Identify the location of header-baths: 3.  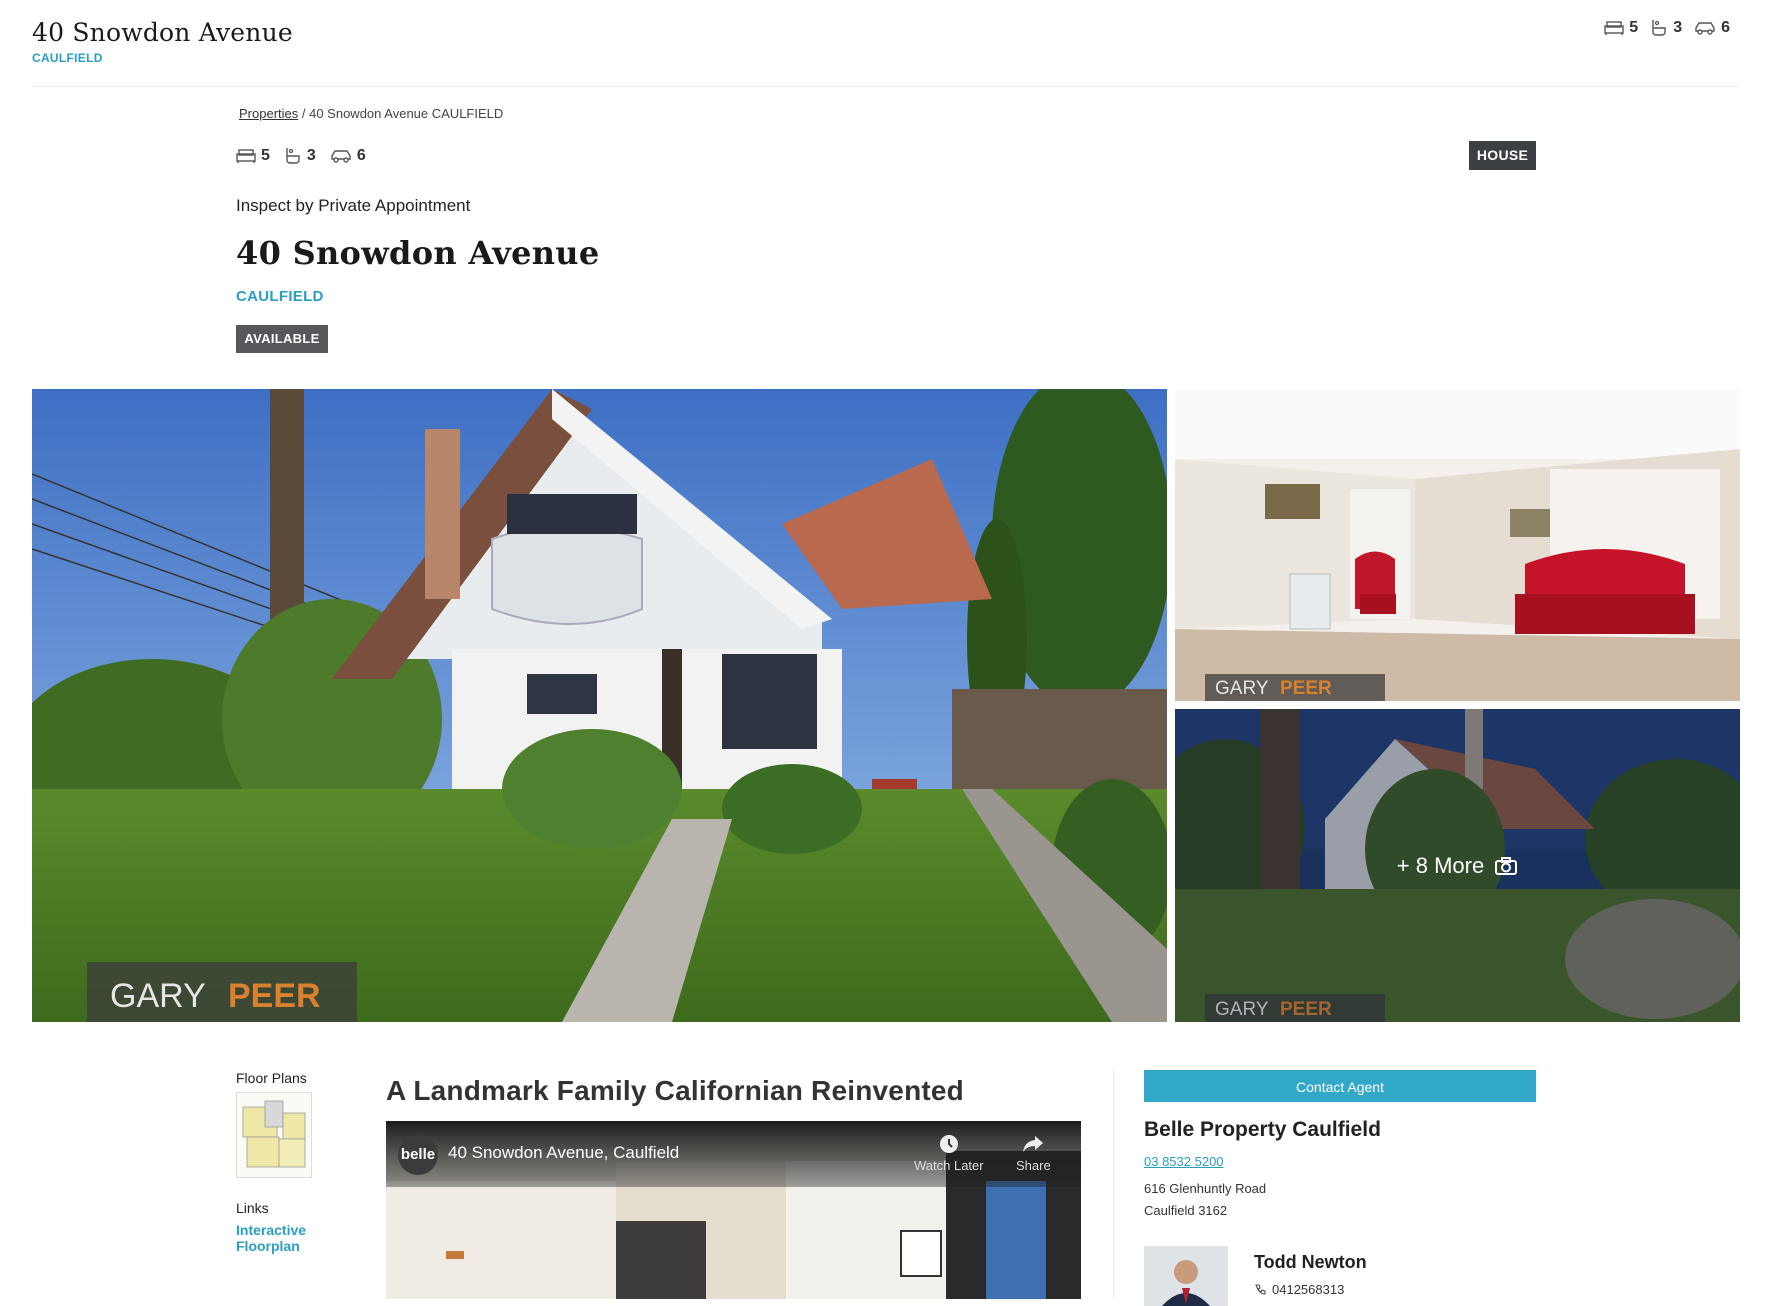
(1666, 28).